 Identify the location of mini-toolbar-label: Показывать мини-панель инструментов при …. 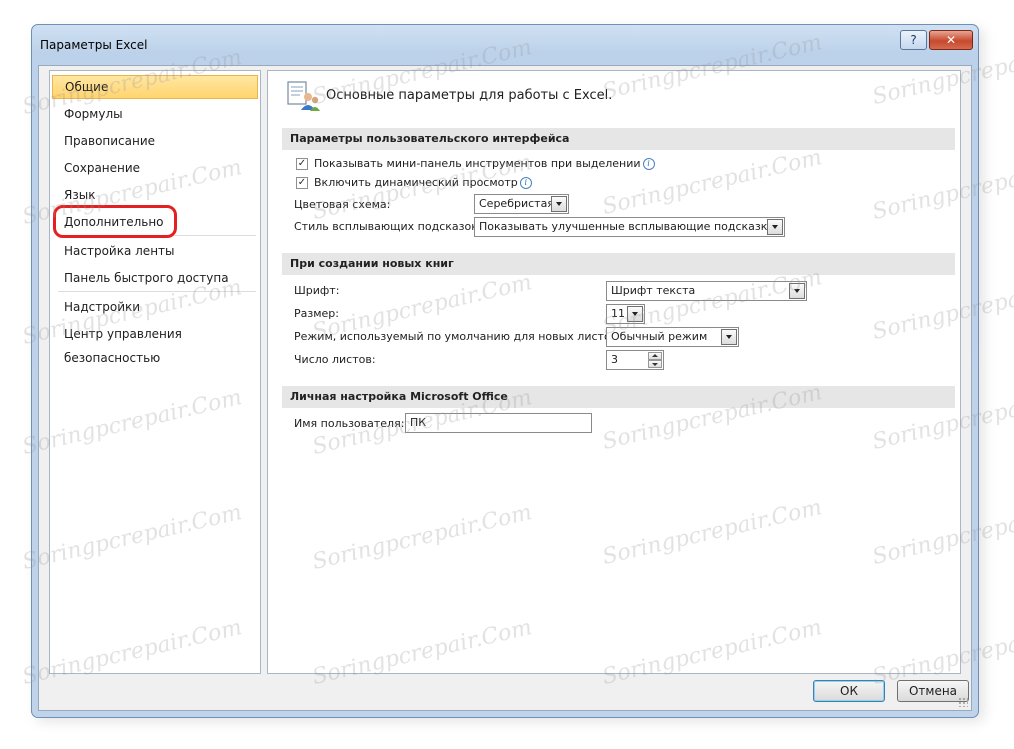
(477, 163).